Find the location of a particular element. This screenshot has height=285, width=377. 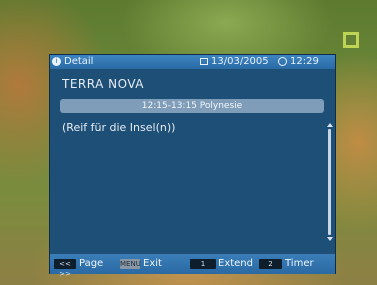

key-2-icon: 2 is located at coordinates (270, 264).